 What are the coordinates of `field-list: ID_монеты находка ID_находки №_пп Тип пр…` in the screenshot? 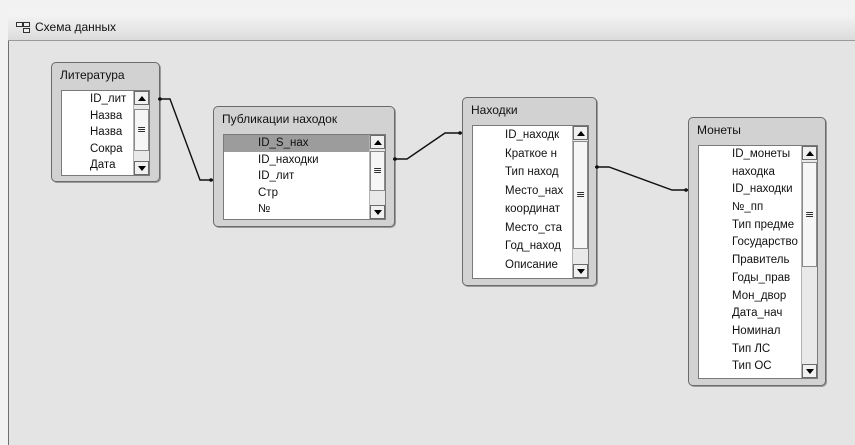 It's located at (758, 262).